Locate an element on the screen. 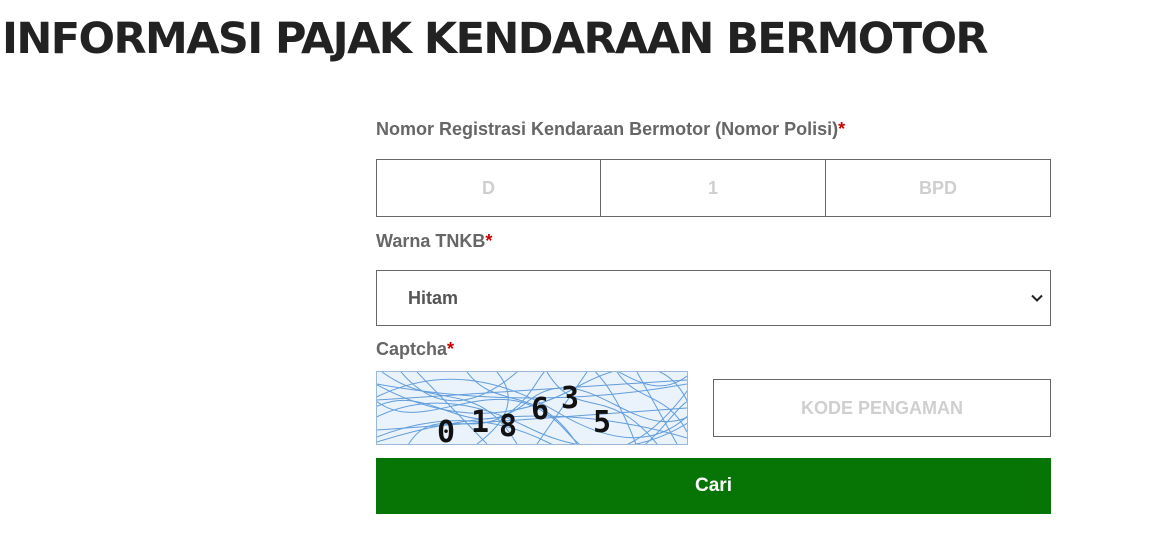 Image resolution: width=1155 pixels, height=549 pixels. chevron-down-icon is located at coordinates (1037, 298).